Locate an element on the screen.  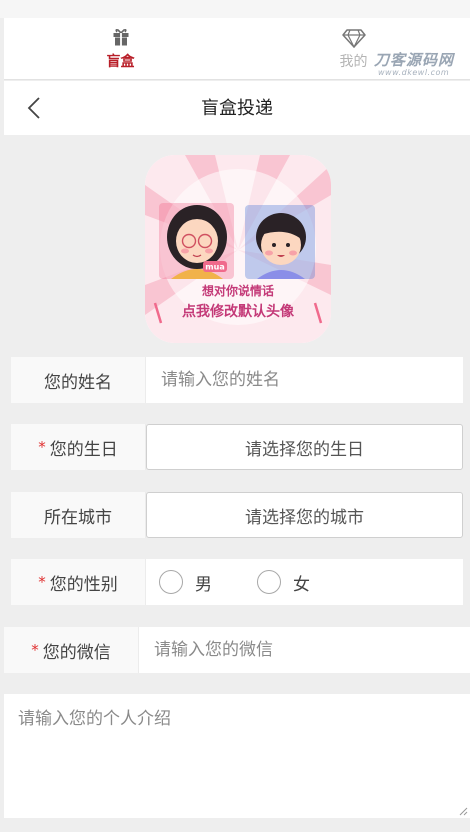
tab-blind-box: 盲盒 is located at coordinates (120, 49).